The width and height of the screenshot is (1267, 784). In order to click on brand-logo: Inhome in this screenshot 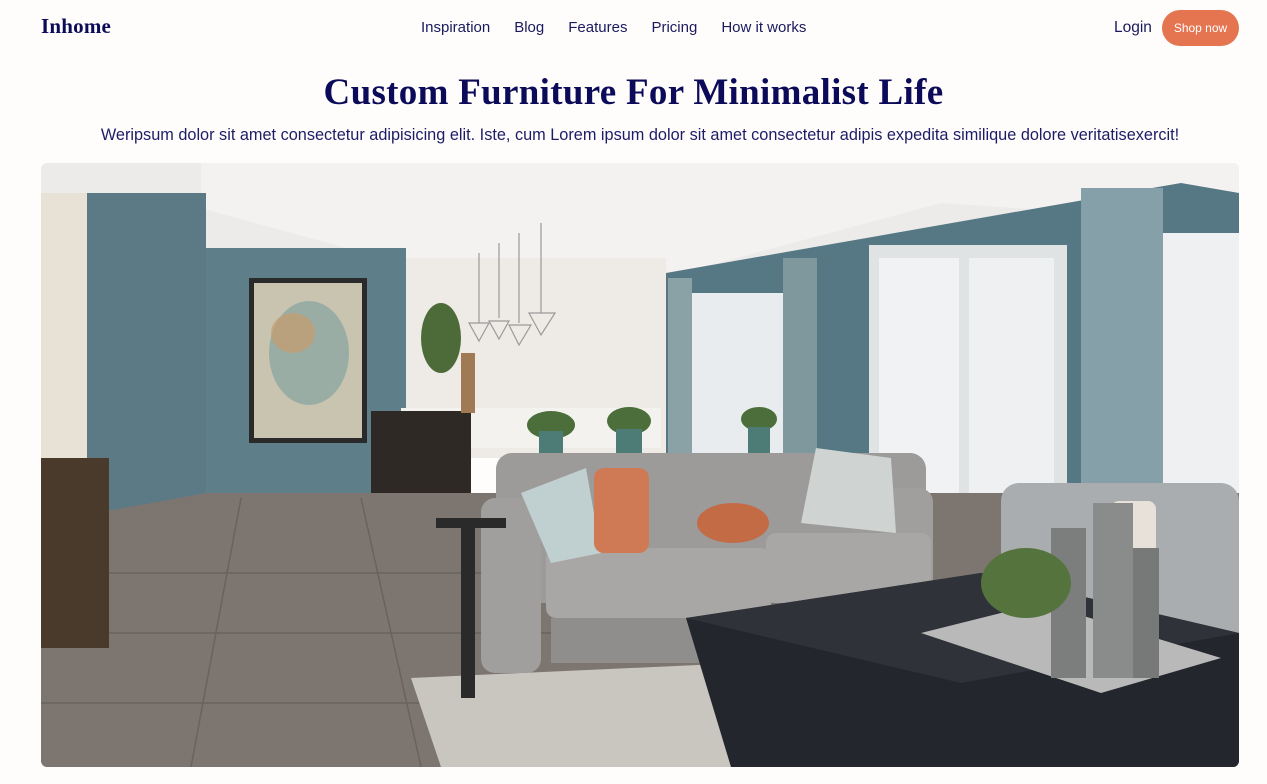, I will do `click(76, 26)`.